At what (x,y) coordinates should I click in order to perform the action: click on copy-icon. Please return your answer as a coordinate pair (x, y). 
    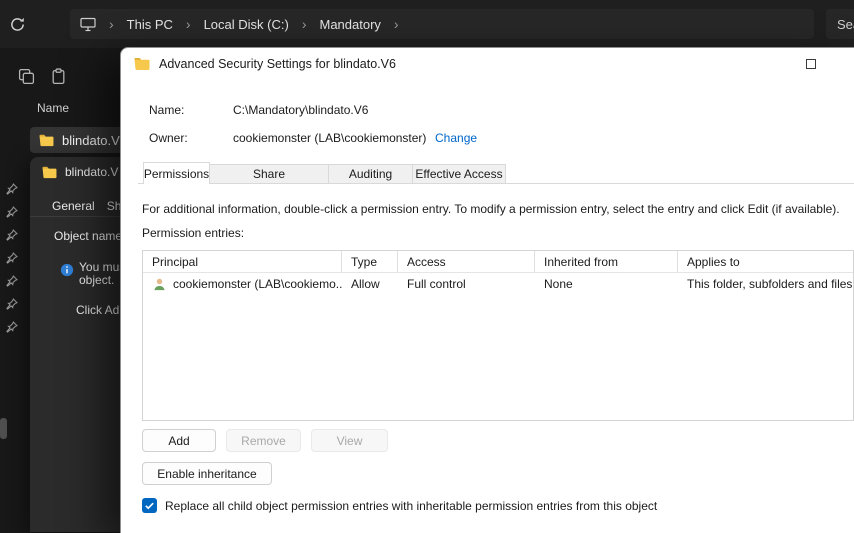
    Looking at the image, I should click on (27, 77).